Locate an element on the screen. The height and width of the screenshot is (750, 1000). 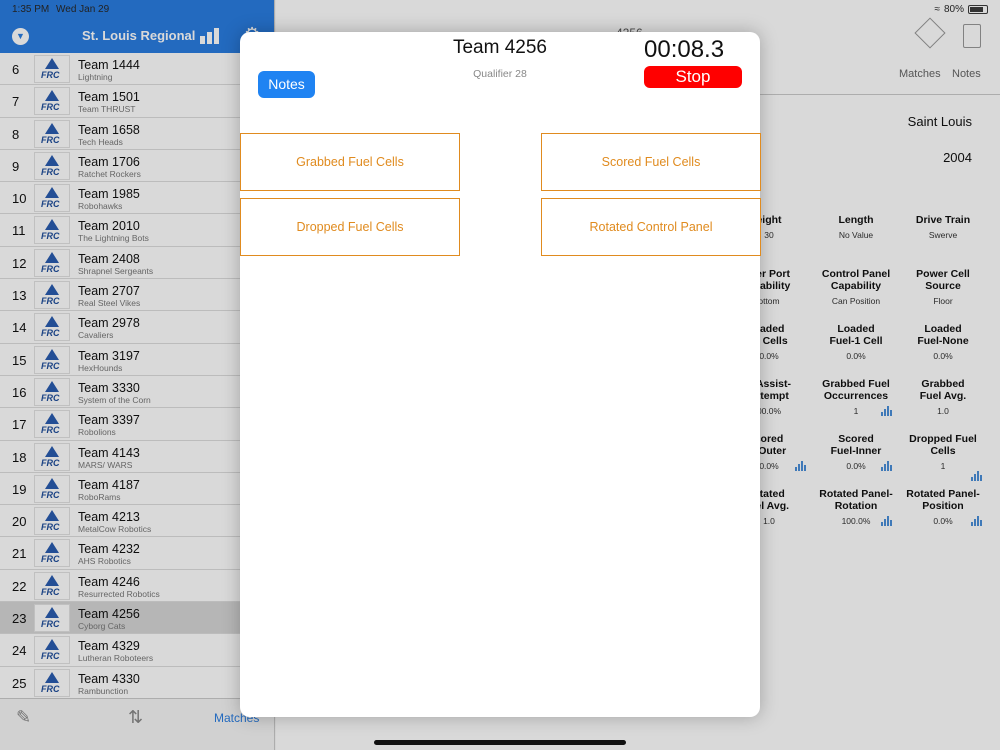
dropped-fuel-cells-button: Dropped Fuel Cells is located at coordinates (350, 227).